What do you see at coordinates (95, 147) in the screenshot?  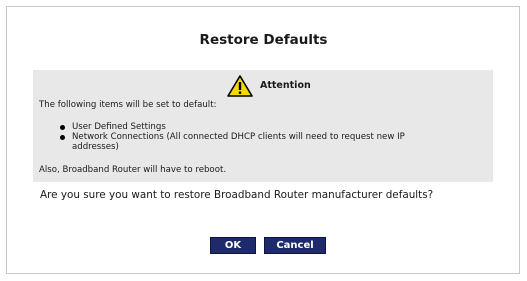 I see `list-item-network-connections-cont: addresses)` at bounding box center [95, 147].